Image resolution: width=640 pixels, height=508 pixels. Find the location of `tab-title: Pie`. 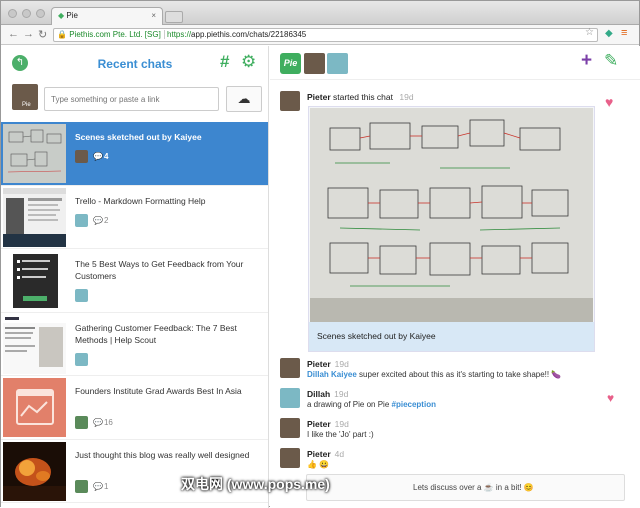

tab-title: Pie is located at coordinates (72, 15).